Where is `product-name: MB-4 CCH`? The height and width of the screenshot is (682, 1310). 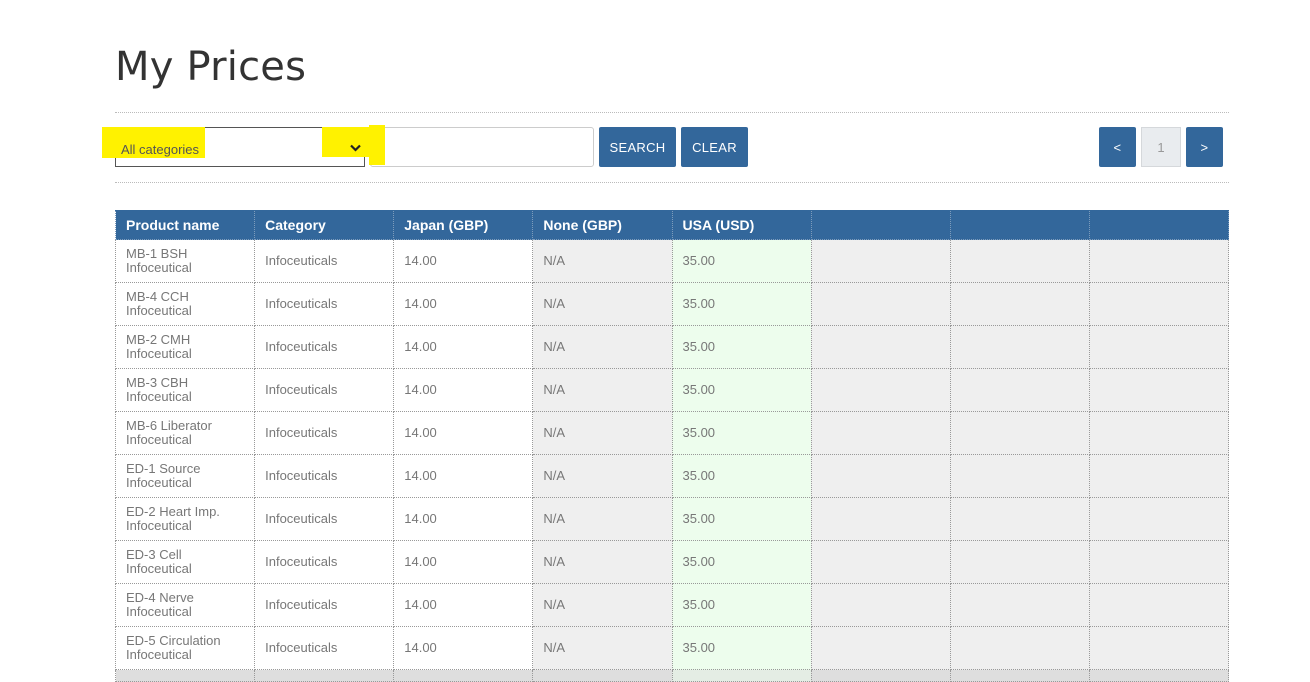
product-name: MB-4 CCH is located at coordinates (157, 296).